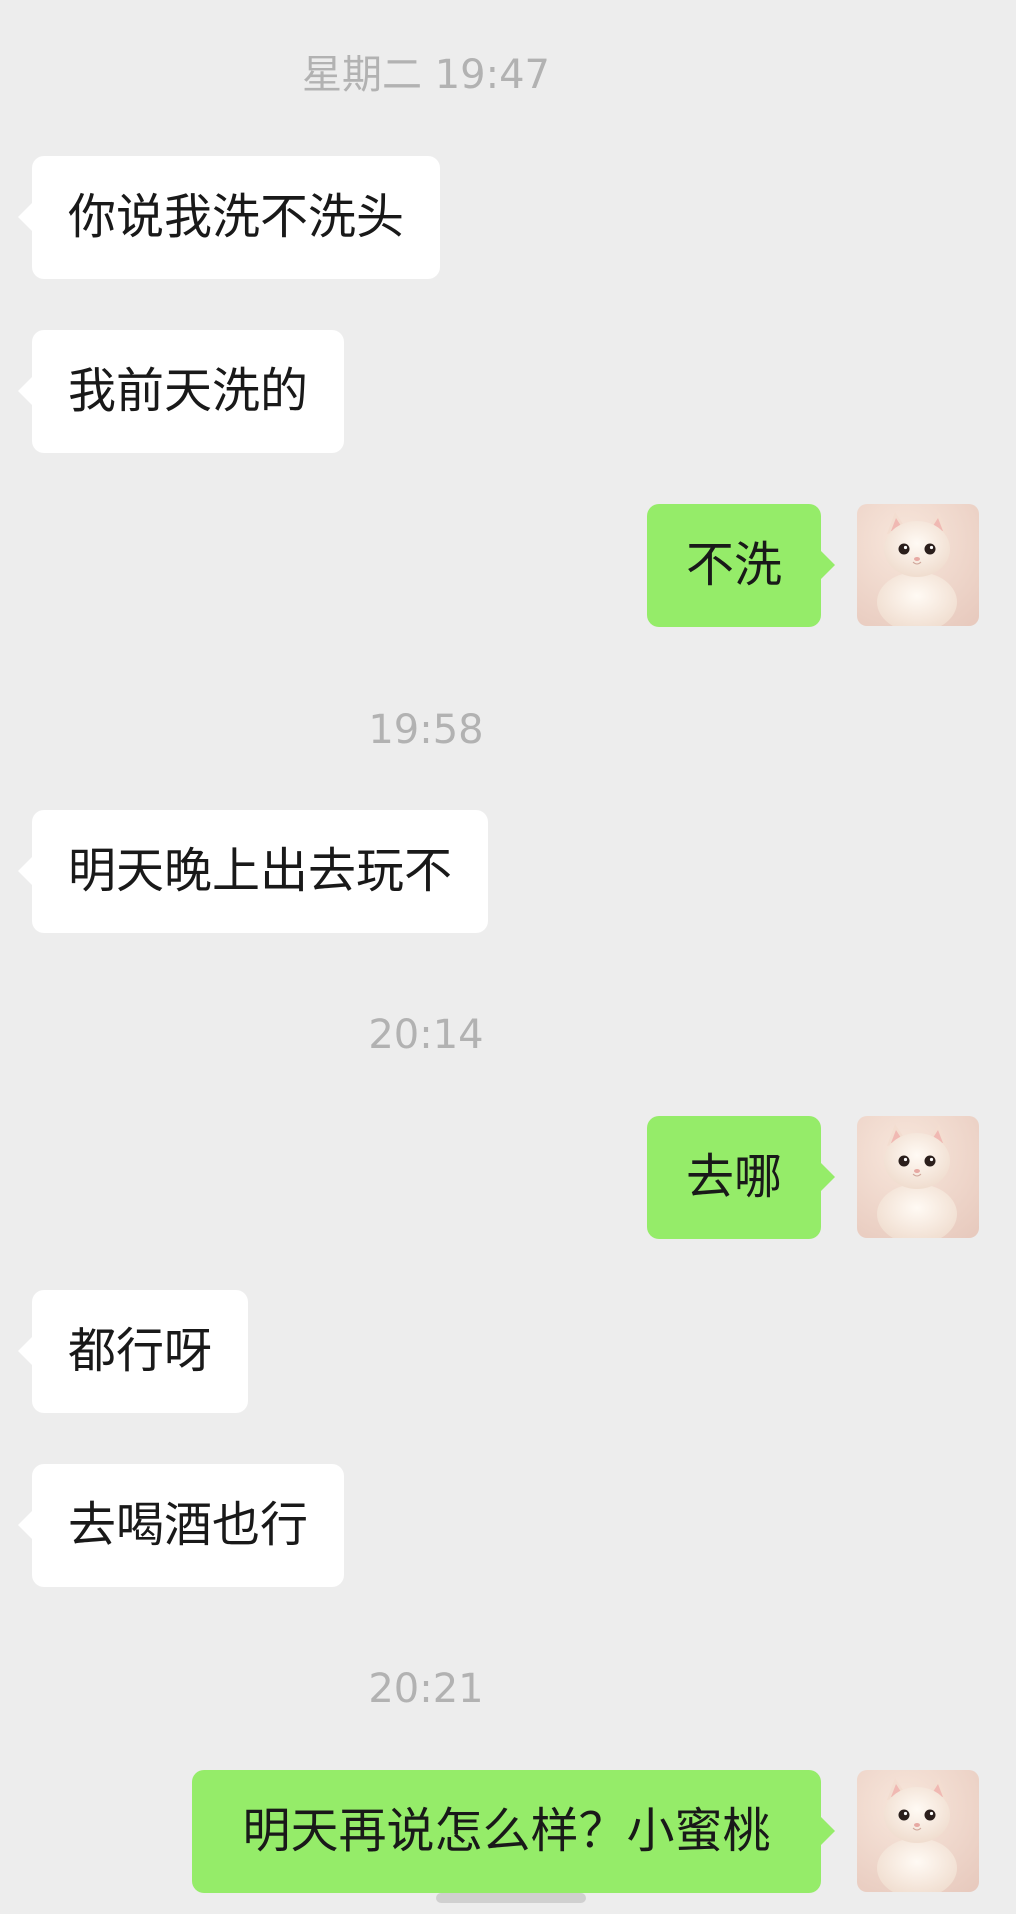 The height and width of the screenshot is (1914, 1016). Describe the element at coordinates (253, 871) in the screenshot. I see `incoming-message-bubble: 明天晚上出去玩不` at that location.